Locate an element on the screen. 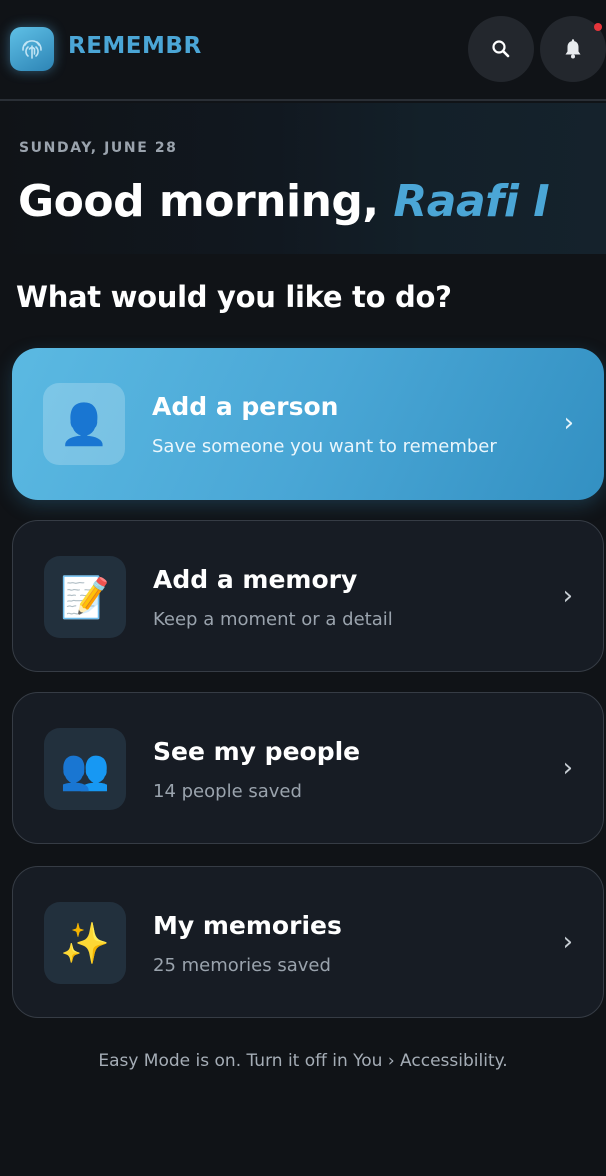 Image resolution: width=606 pixels, height=1176 pixels. card-subtitle: 14 people saved is located at coordinates (227, 791).